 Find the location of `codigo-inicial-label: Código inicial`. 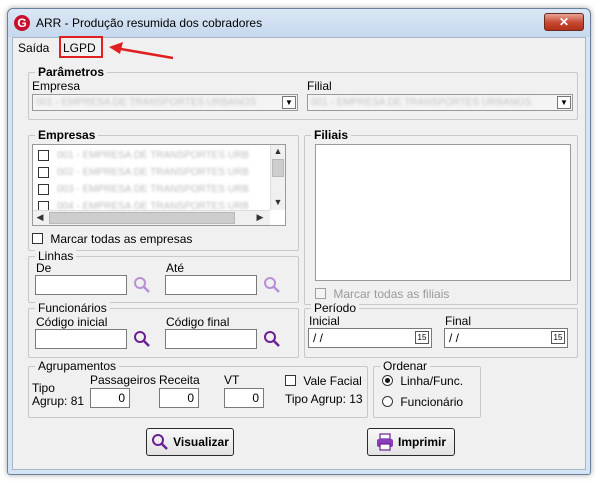

codigo-inicial-label: Código inicial is located at coordinates (72, 322).